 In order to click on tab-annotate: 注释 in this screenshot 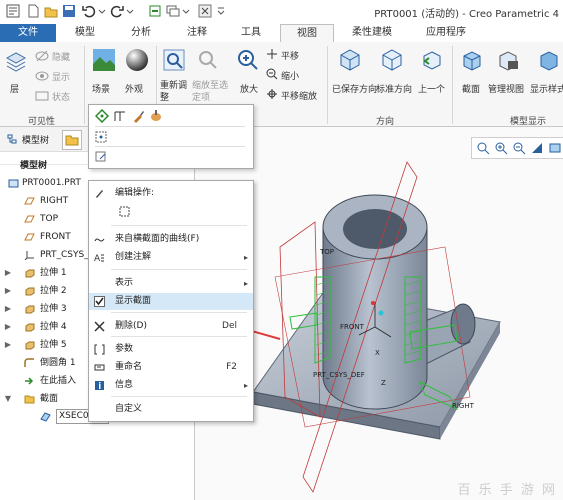, I will do `click(197, 33)`.